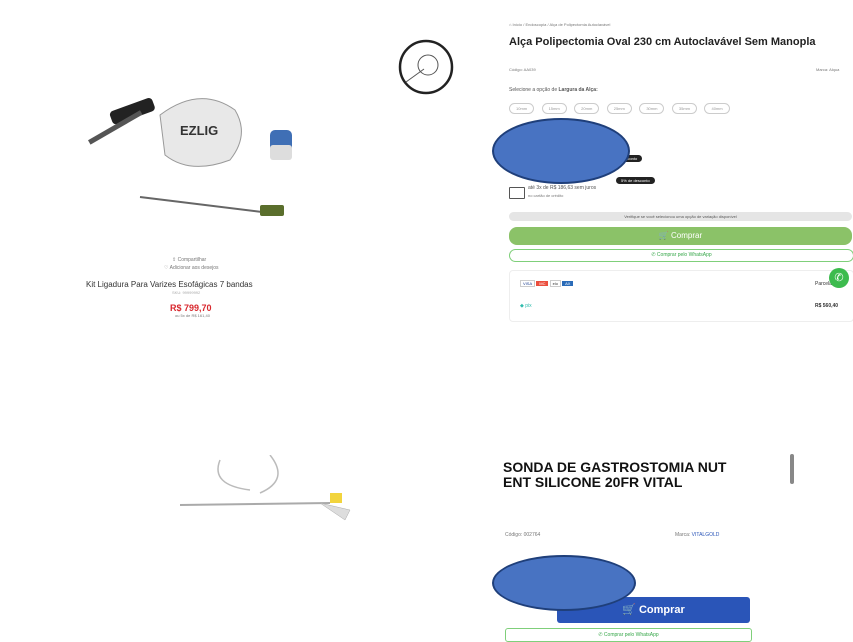 This screenshot has height=642, width=853. What do you see at coordinates (528, 283) in the screenshot?
I see `visa-icon: VISA` at bounding box center [528, 283].